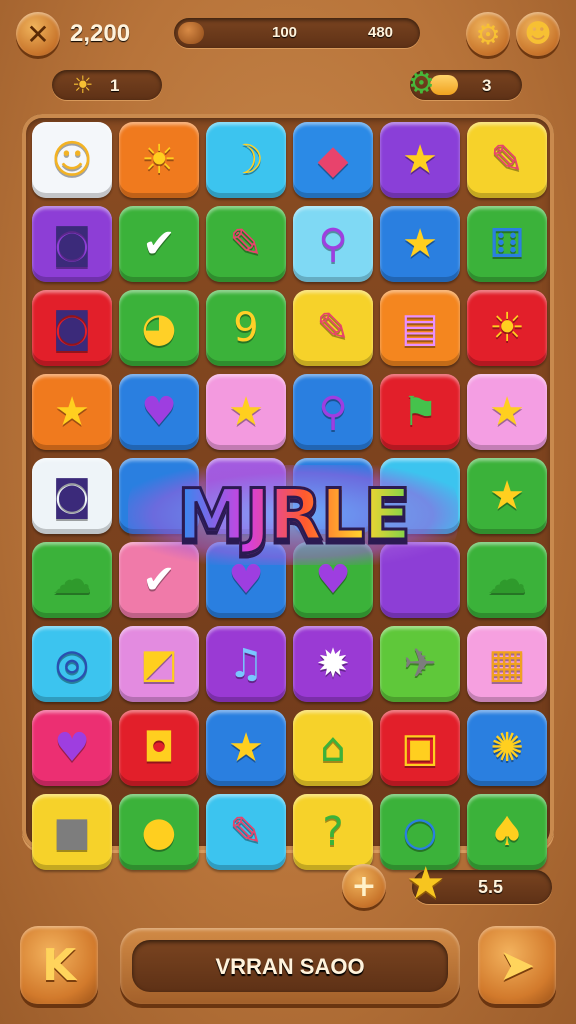 The image size is (576, 1024). What do you see at coordinates (159, 244) in the screenshot?
I see `tile: ✔` at bounding box center [159, 244].